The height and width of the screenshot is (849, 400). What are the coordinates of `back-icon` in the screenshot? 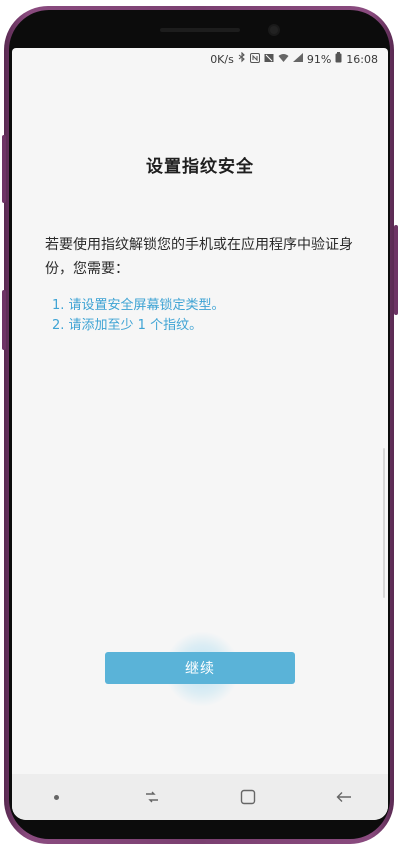 It's located at (344, 797).